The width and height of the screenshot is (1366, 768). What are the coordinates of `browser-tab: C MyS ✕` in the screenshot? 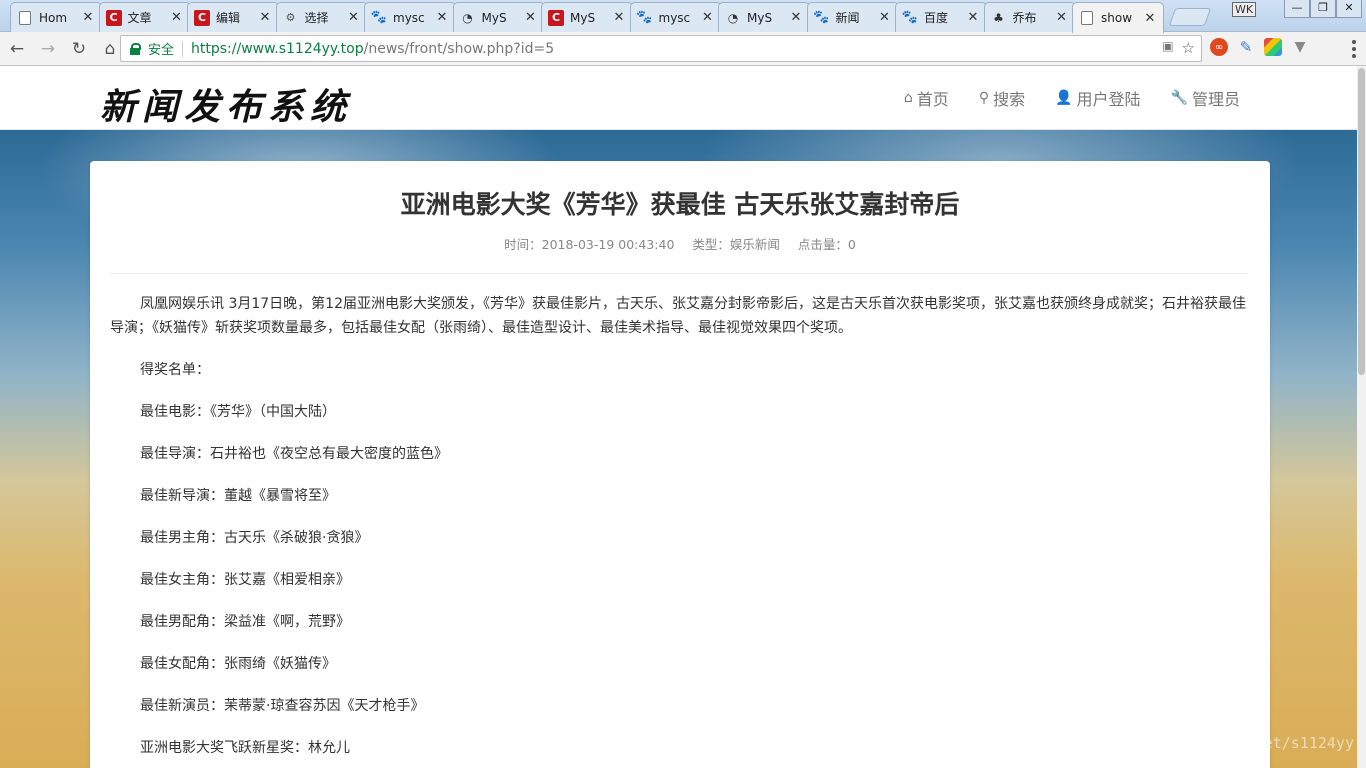 It's located at (587, 17).